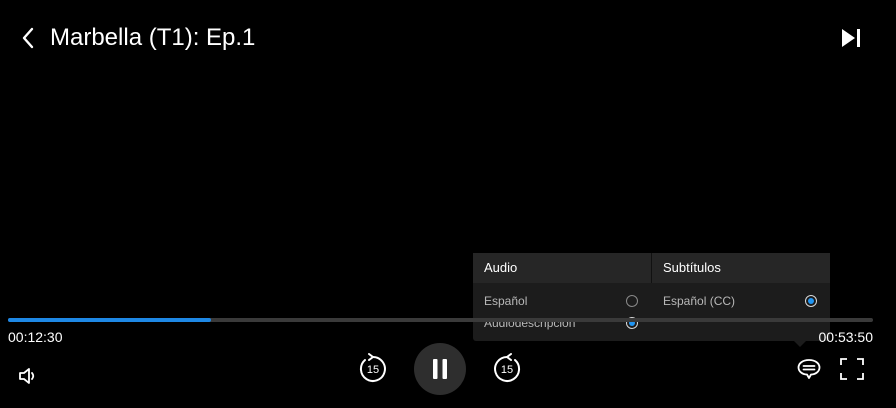 This screenshot has height=408, width=896. Describe the element at coordinates (699, 301) in the screenshot. I see `option-label: Español (CC)` at that location.